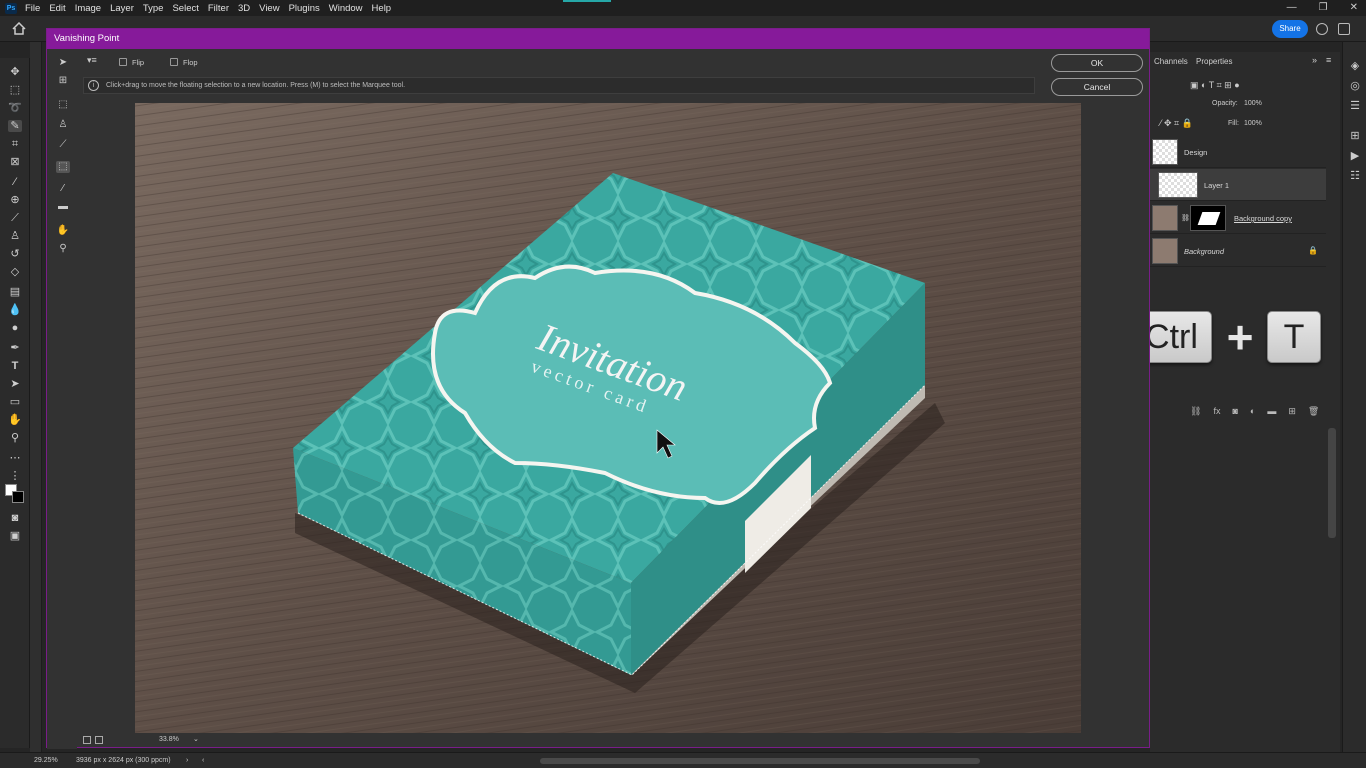 The width and height of the screenshot is (1366, 768). Describe the element at coordinates (1344, 29) in the screenshot. I see `arrange-documents-icon` at that location.